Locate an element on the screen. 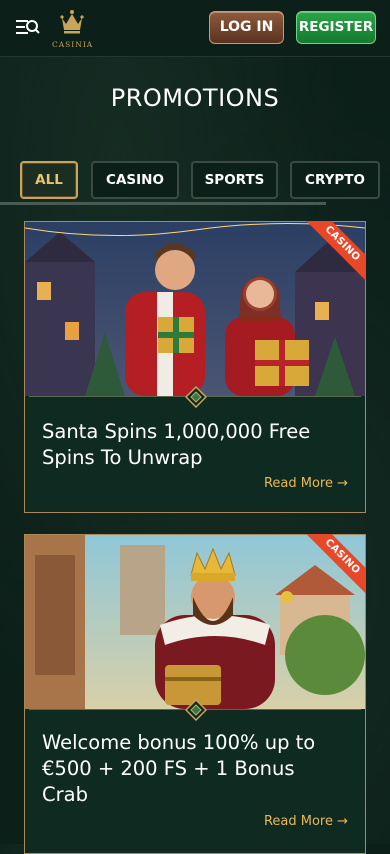  tab-all: ALL is located at coordinates (49, 180).